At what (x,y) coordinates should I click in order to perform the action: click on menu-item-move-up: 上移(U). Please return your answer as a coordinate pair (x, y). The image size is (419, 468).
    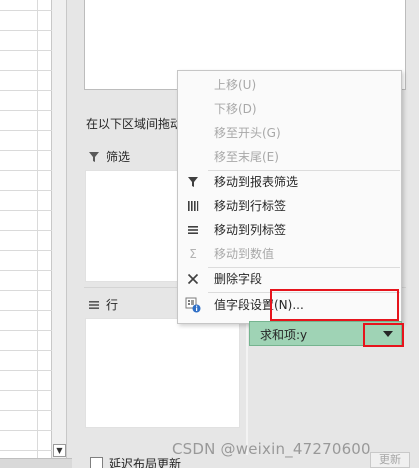
    Looking at the image, I should click on (289, 85).